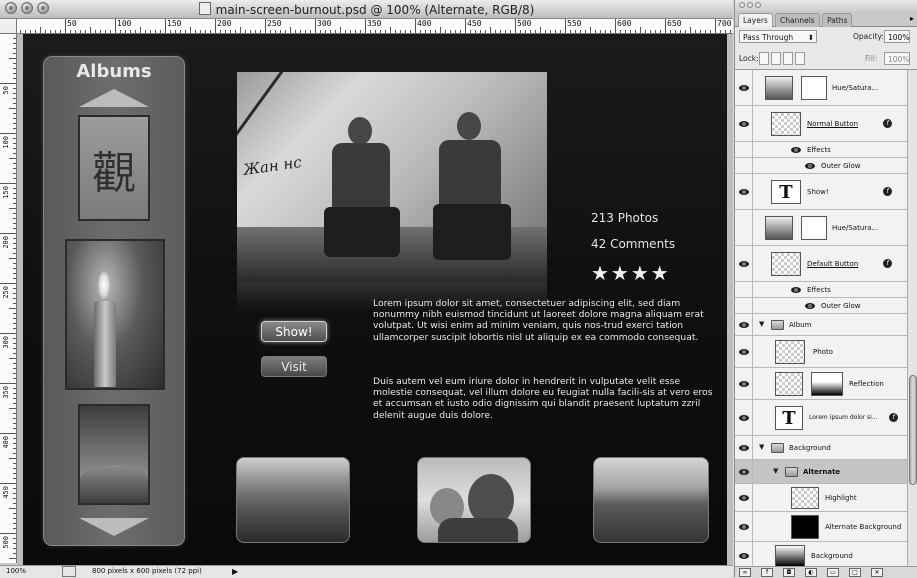 This screenshot has width=917, height=578. I want to click on document-info-icon, so click(69, 571).